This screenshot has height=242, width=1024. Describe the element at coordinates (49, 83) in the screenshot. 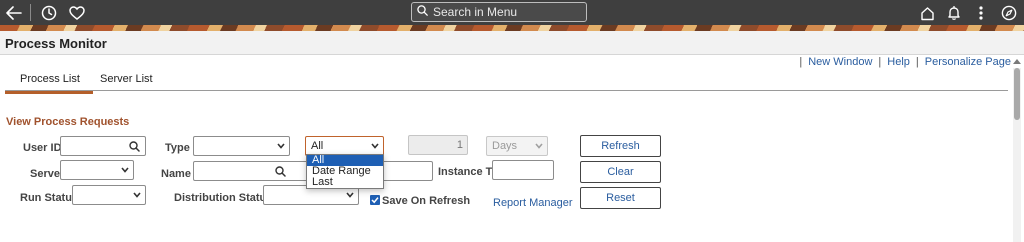

I see `tab-process-list: Process List` at that location.